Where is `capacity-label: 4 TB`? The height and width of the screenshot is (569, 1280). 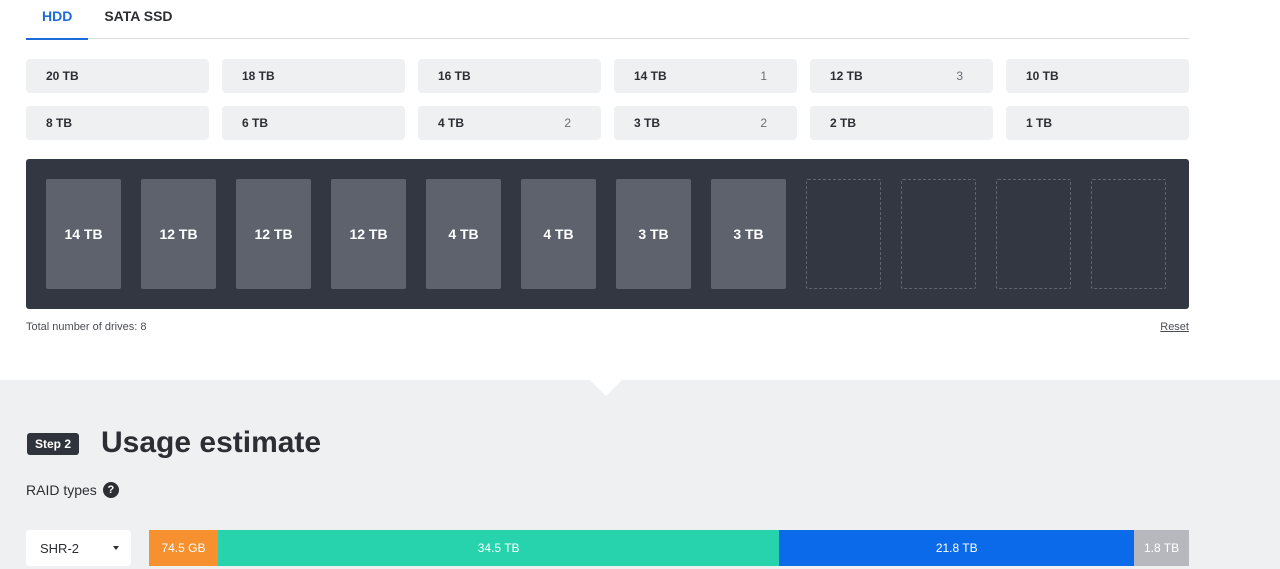
capacity-label: 4 TB is located at coordinates (451, 123).